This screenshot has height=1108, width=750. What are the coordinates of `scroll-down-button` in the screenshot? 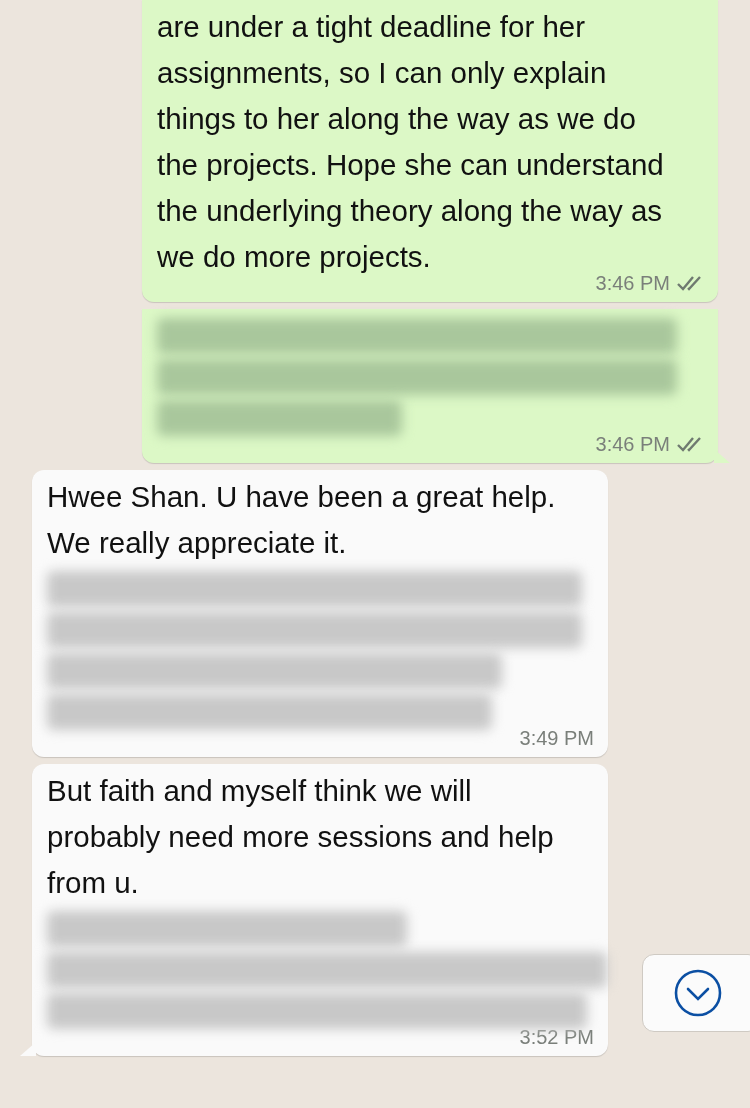 It's located at (696, 993).